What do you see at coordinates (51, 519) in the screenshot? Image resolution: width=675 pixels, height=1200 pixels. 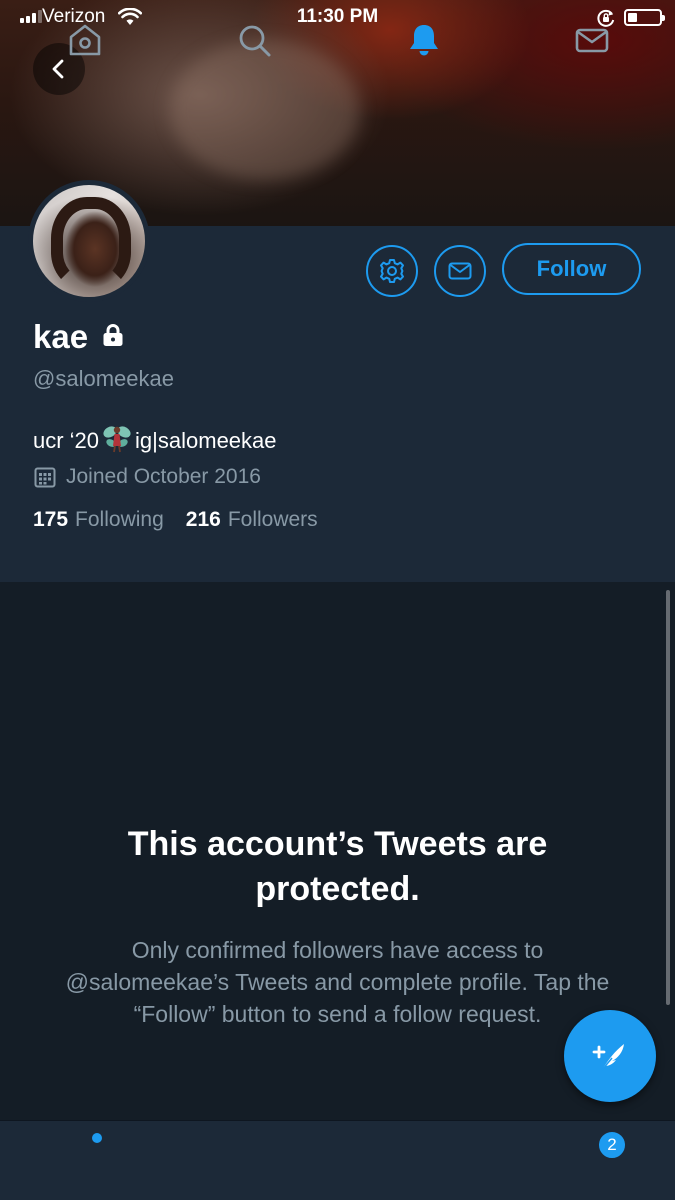 I see `following-count: 175` at bounding box center [51, 519].